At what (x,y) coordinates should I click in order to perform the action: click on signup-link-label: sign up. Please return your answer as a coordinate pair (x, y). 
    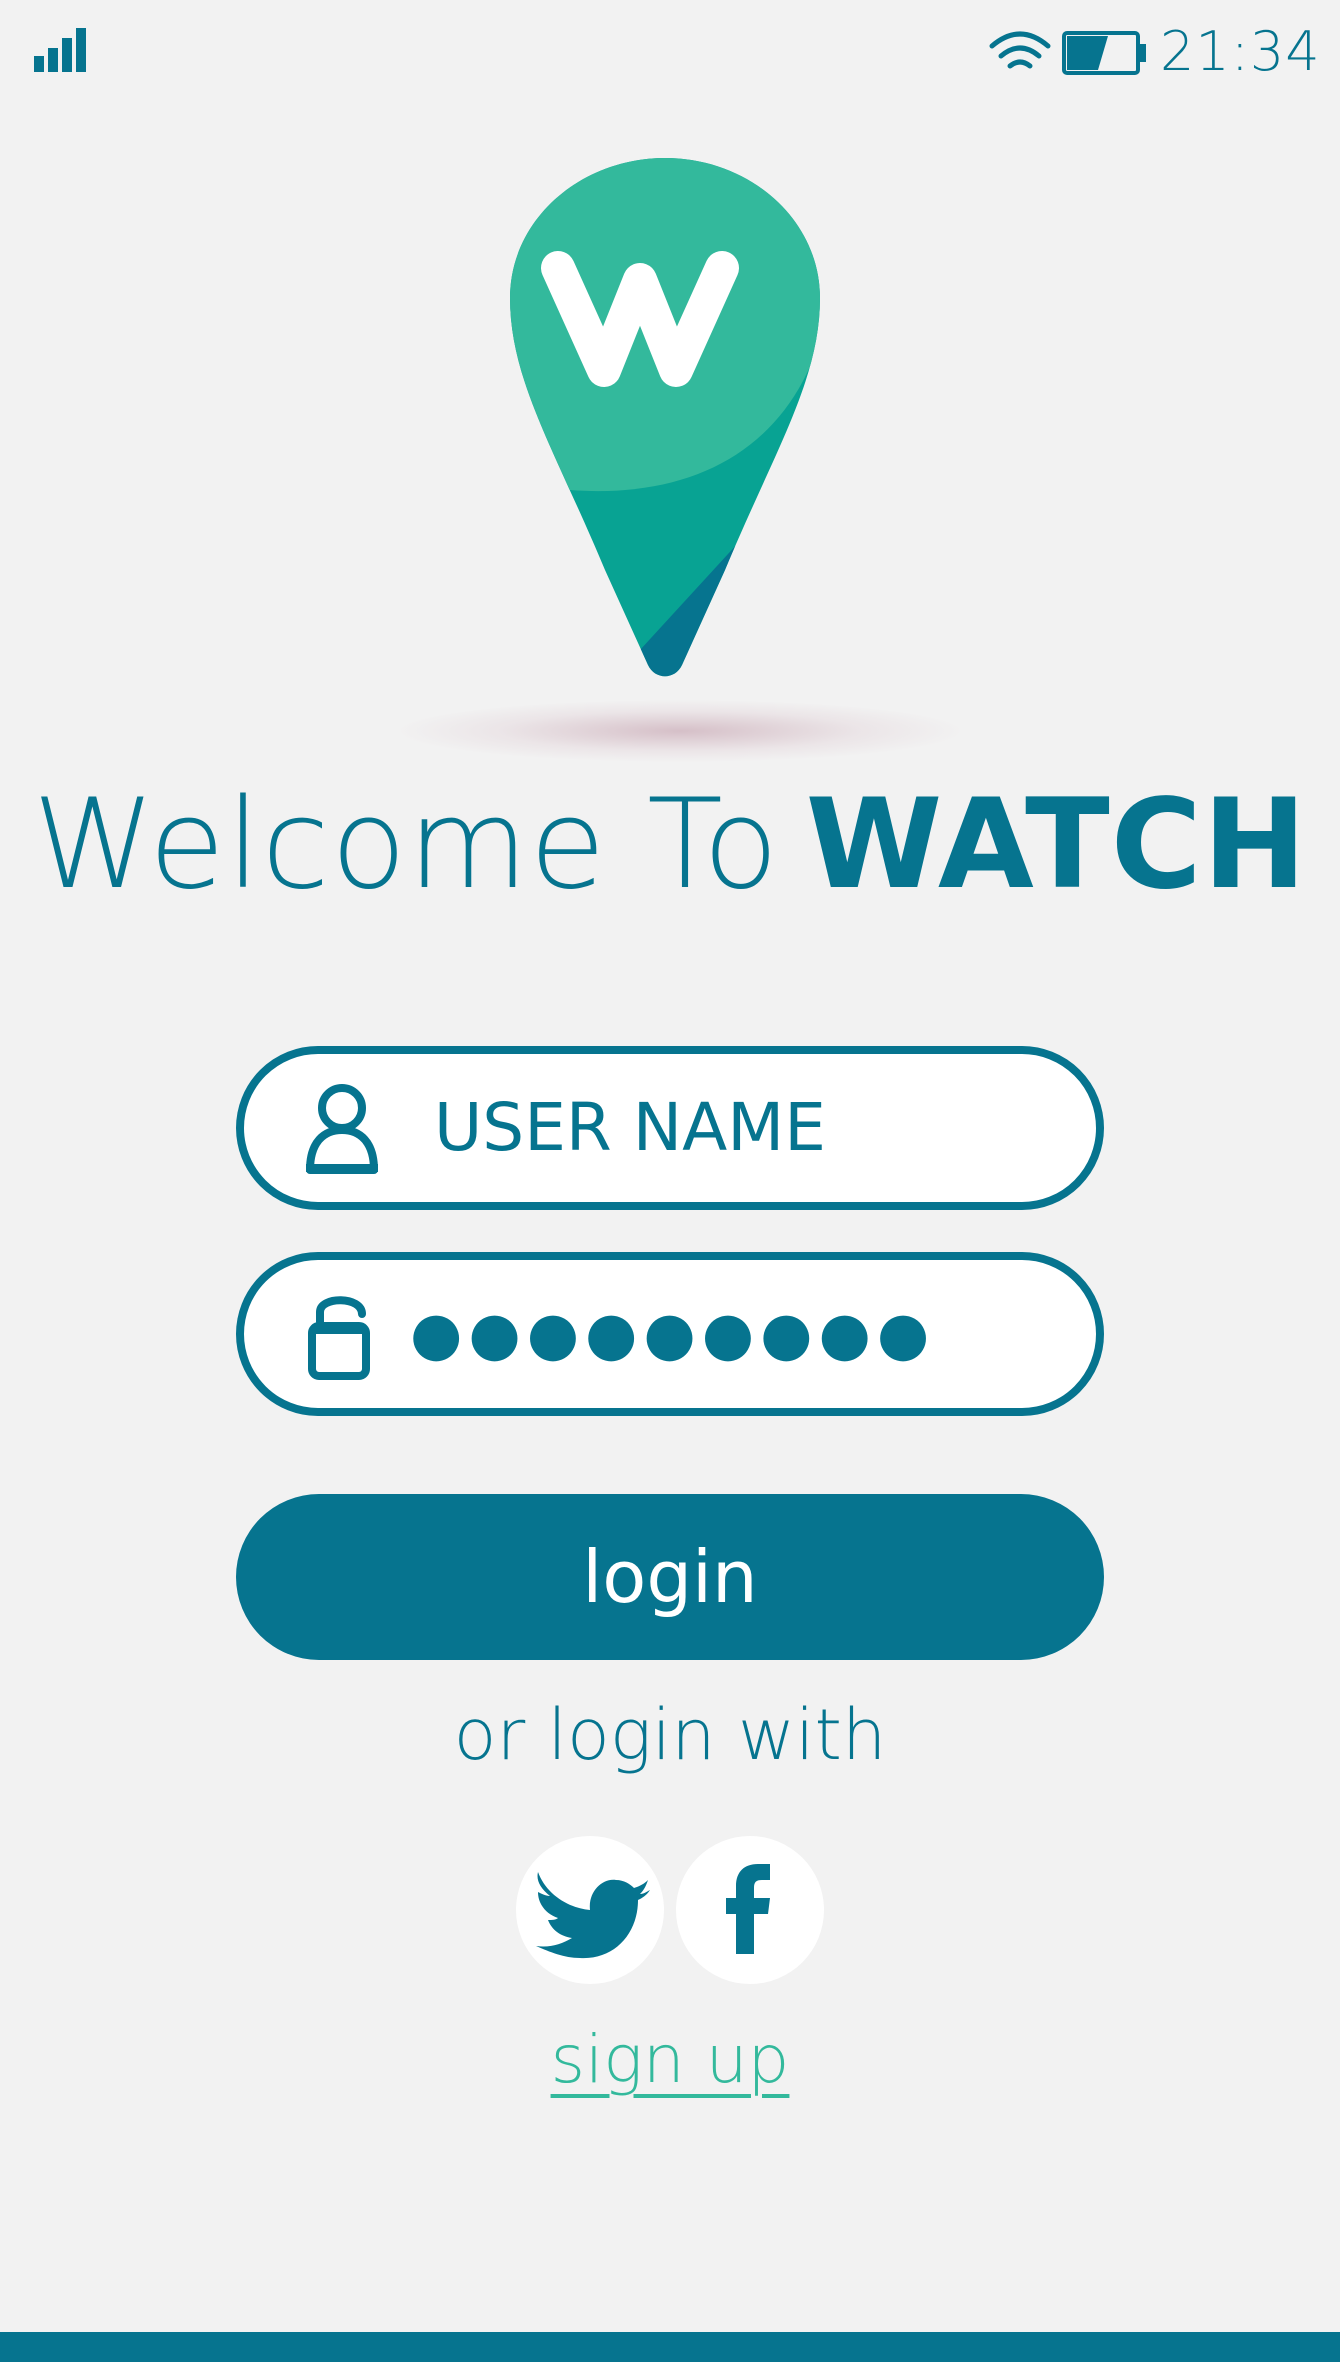
    Looking at the image, I should click on (670, 2059).